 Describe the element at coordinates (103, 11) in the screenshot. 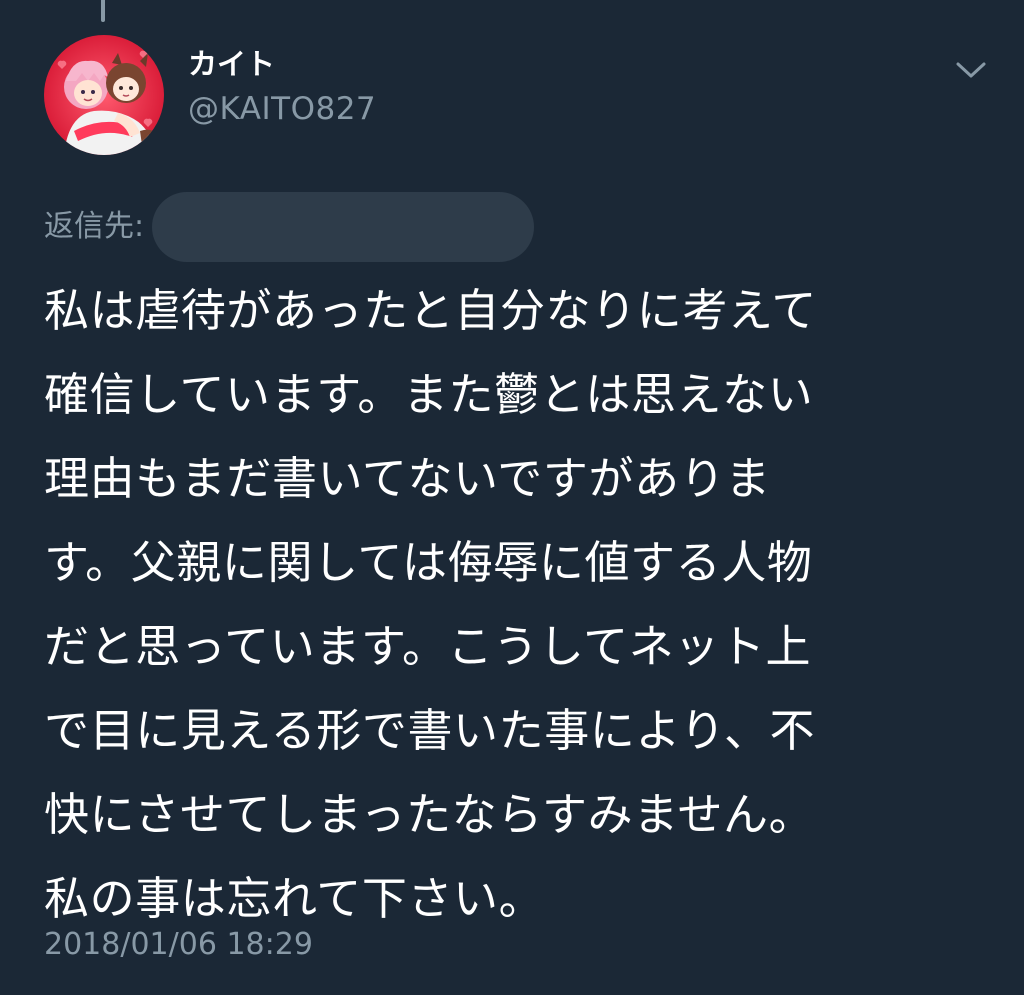

I see `thread-connector-line` at that location.